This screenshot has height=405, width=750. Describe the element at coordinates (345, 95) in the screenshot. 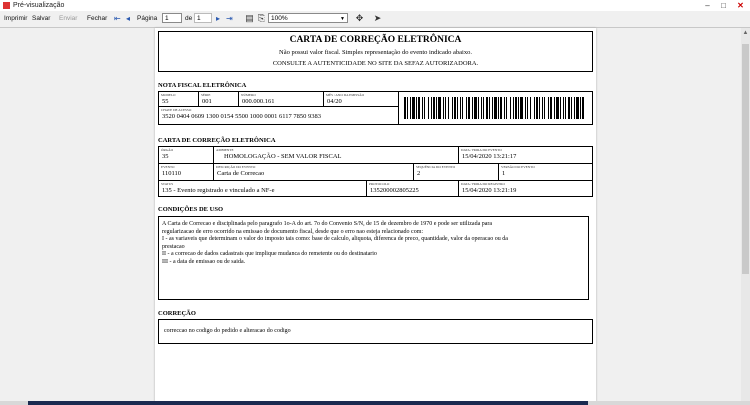

I see `nfe-issue-date-label: MÊS / ANO DA EMISSÃO` at that location.